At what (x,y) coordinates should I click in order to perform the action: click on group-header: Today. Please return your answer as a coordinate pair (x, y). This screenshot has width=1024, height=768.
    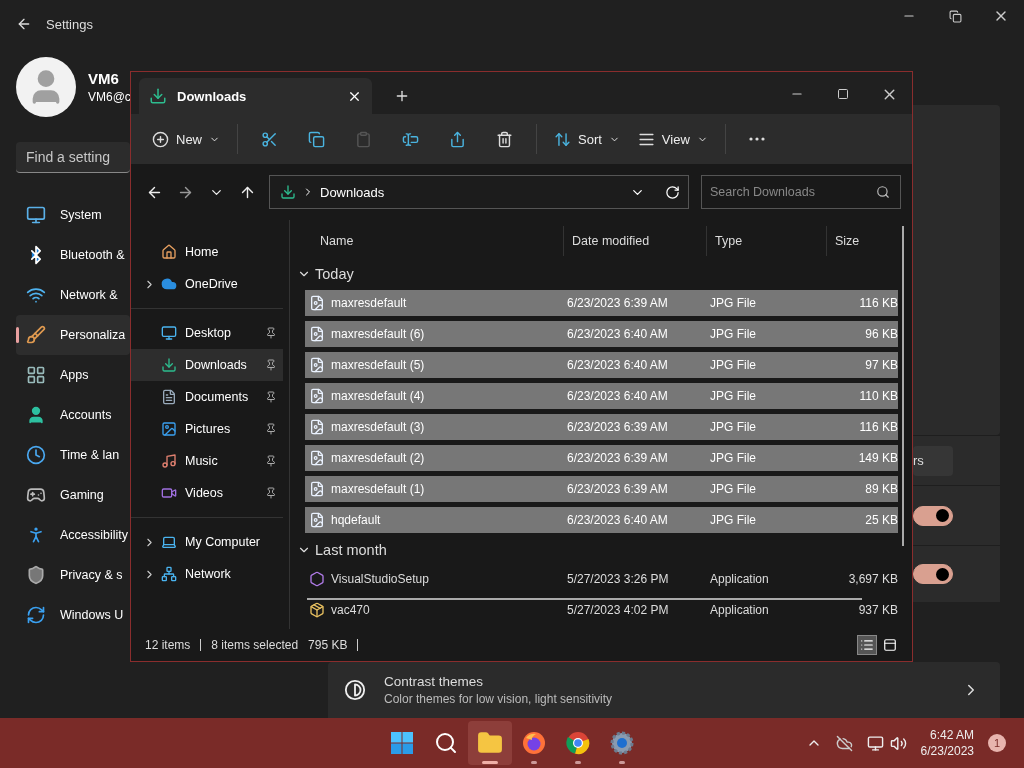
    Looking at the image, I should click on (601, 274).